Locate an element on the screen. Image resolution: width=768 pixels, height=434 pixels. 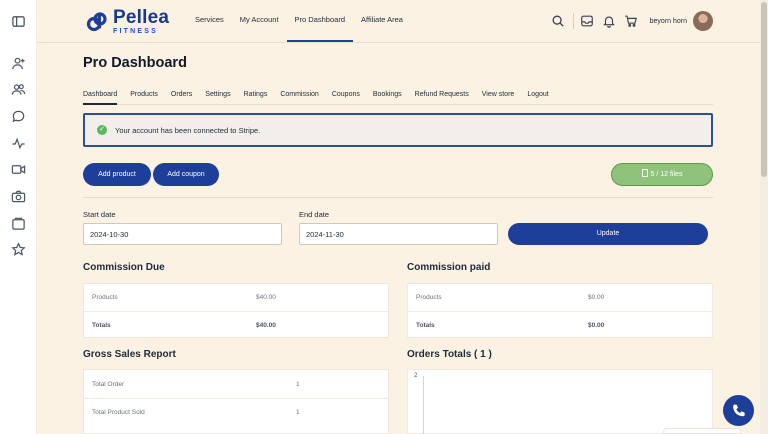
table-row: Products $40.00 is located at coordinates (236, 297).